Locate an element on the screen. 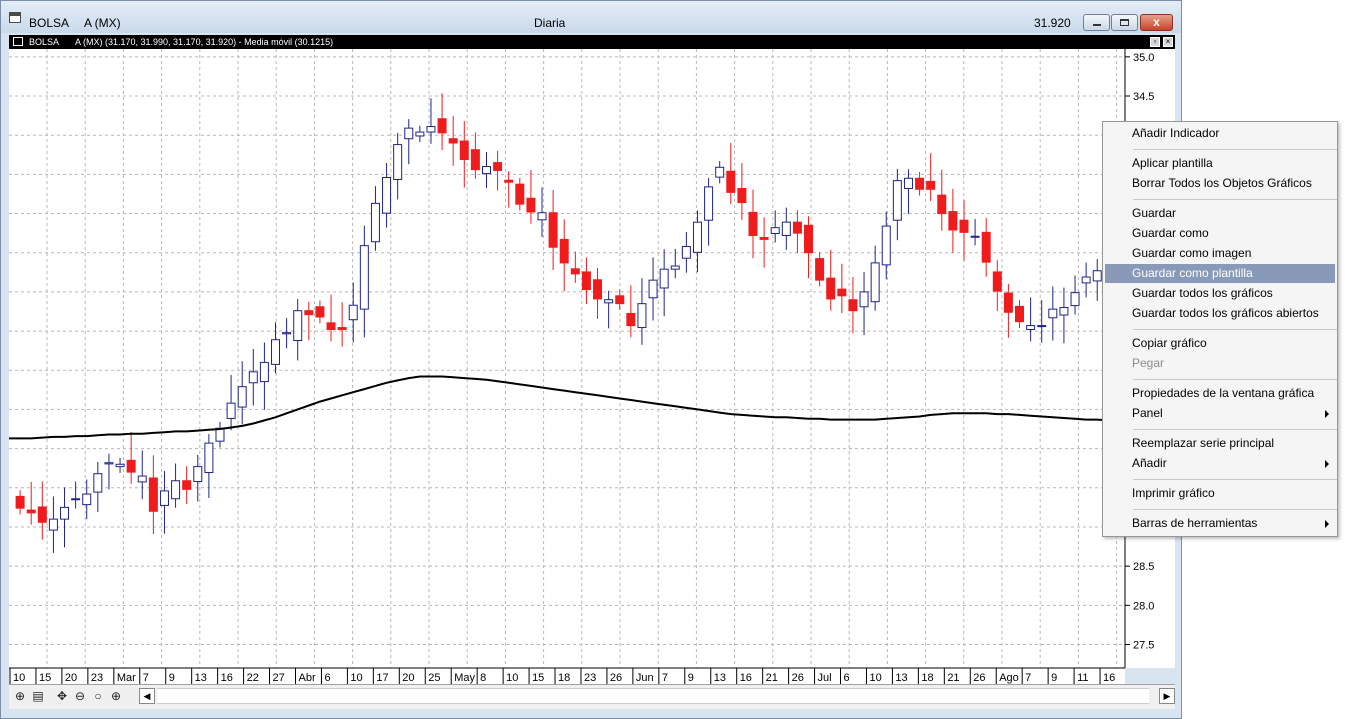 This screenshot has width=1345, height=719. menu-item-apply-template: Aplicar plantilla is located at coordinates (1220, 163).